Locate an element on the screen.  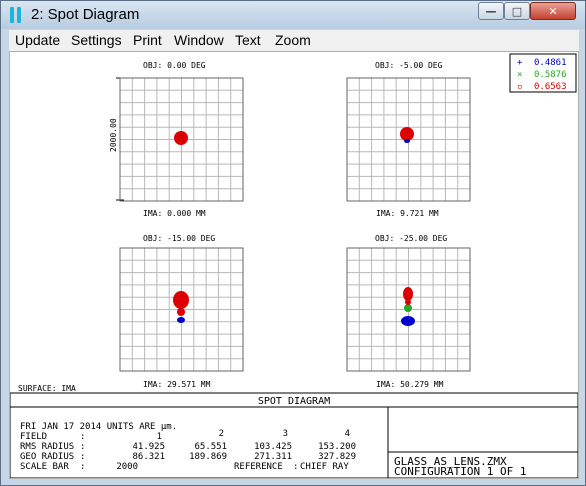
menu-zoom: Zoom is located at coordinates (293, 40).